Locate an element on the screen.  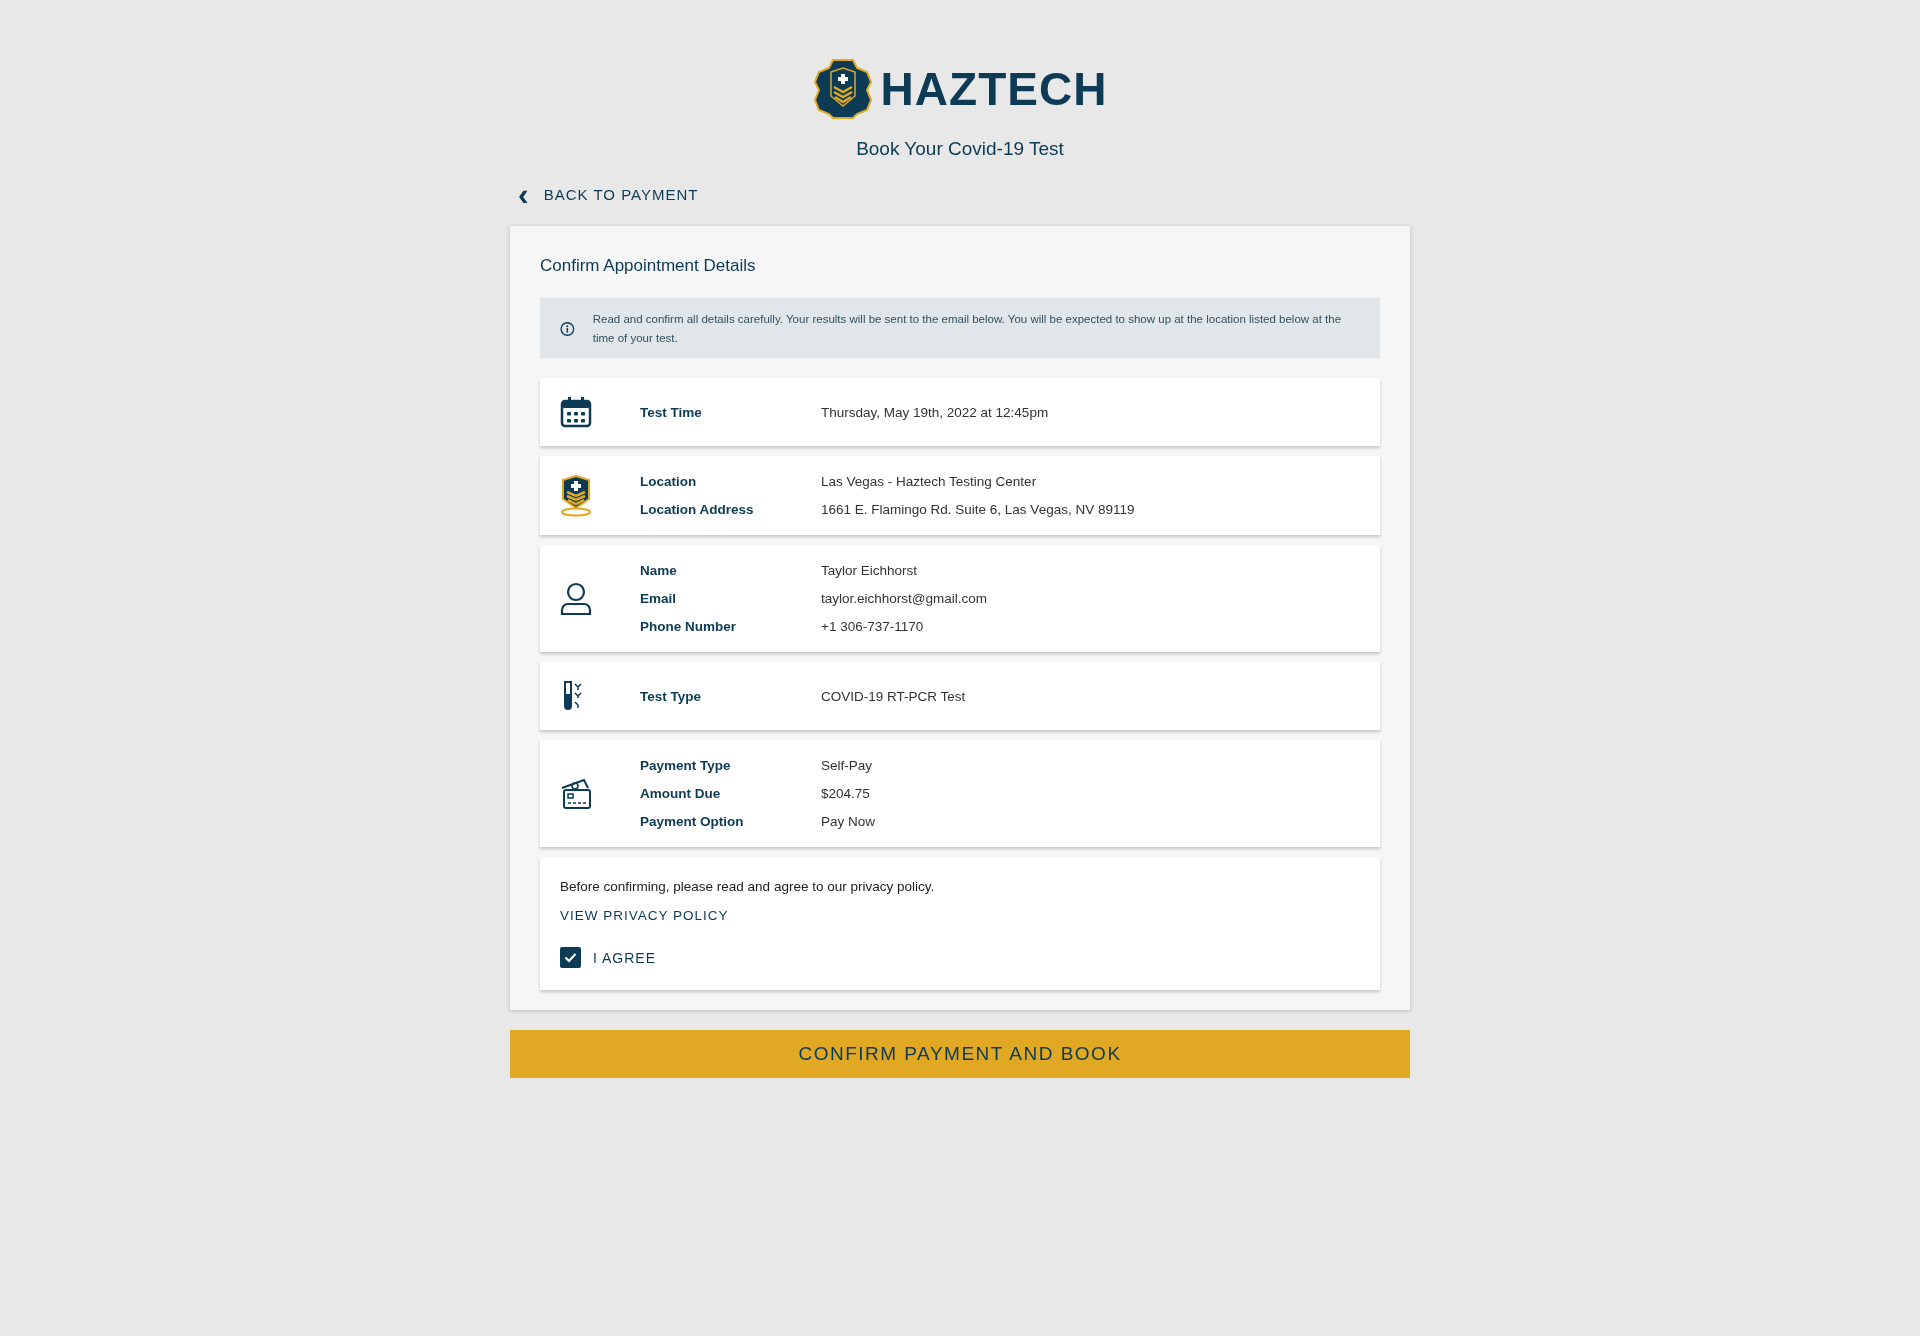
field-value: Taylor Eichhorst is located at coordinates (870, 570).